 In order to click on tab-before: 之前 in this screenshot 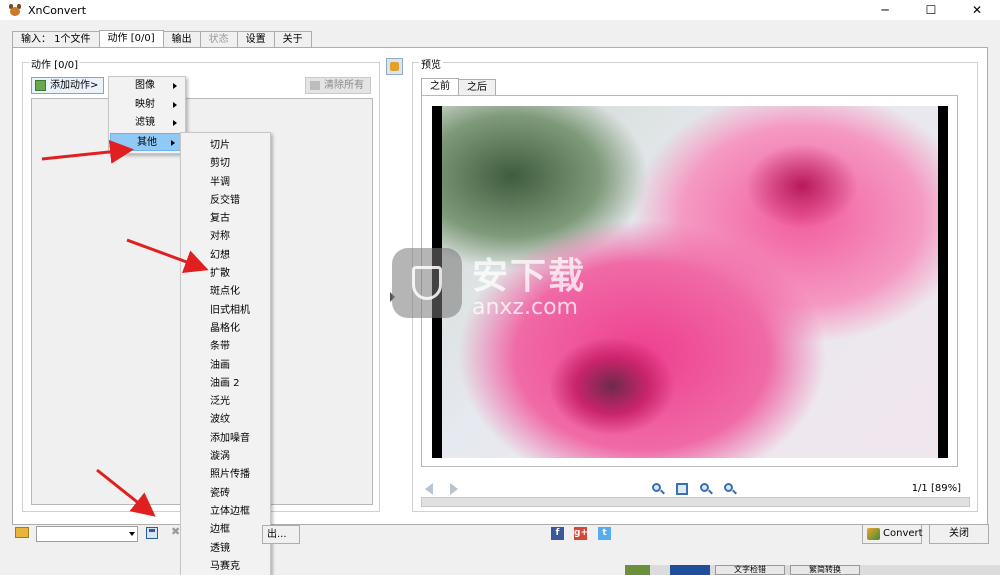, I will do `click(440, 86)`.